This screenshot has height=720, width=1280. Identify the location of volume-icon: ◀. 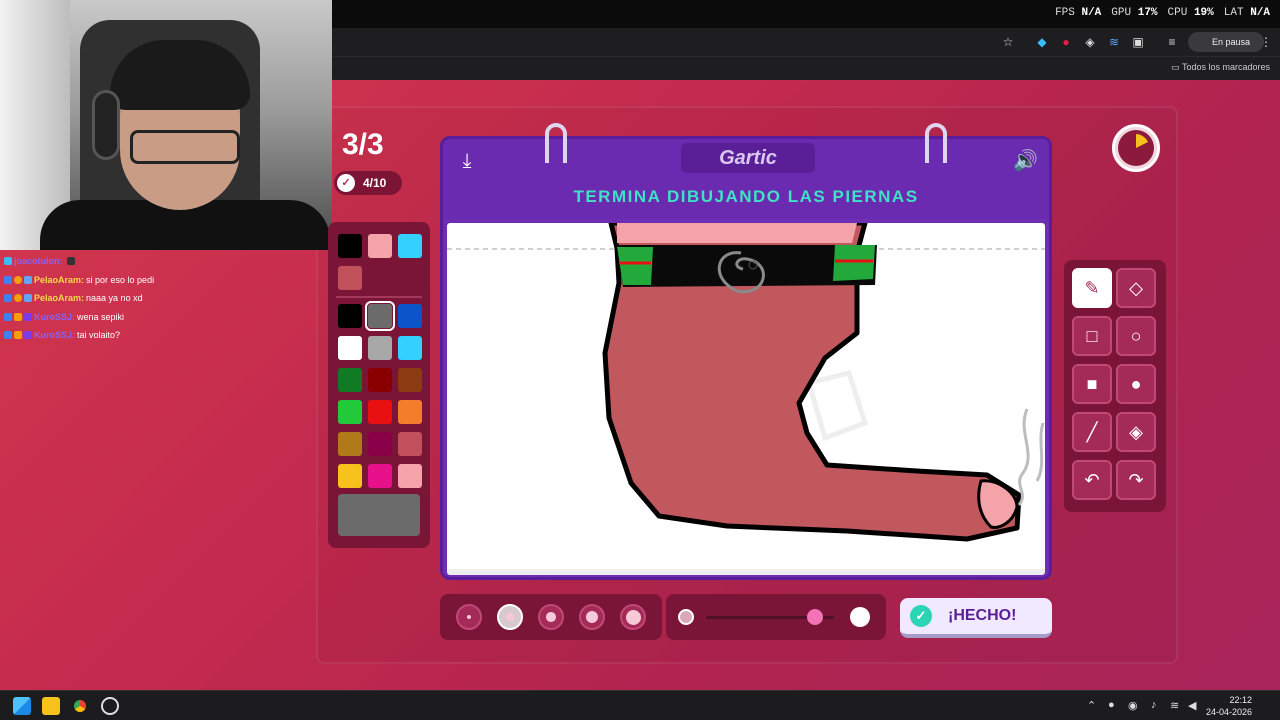
(1192, 705).